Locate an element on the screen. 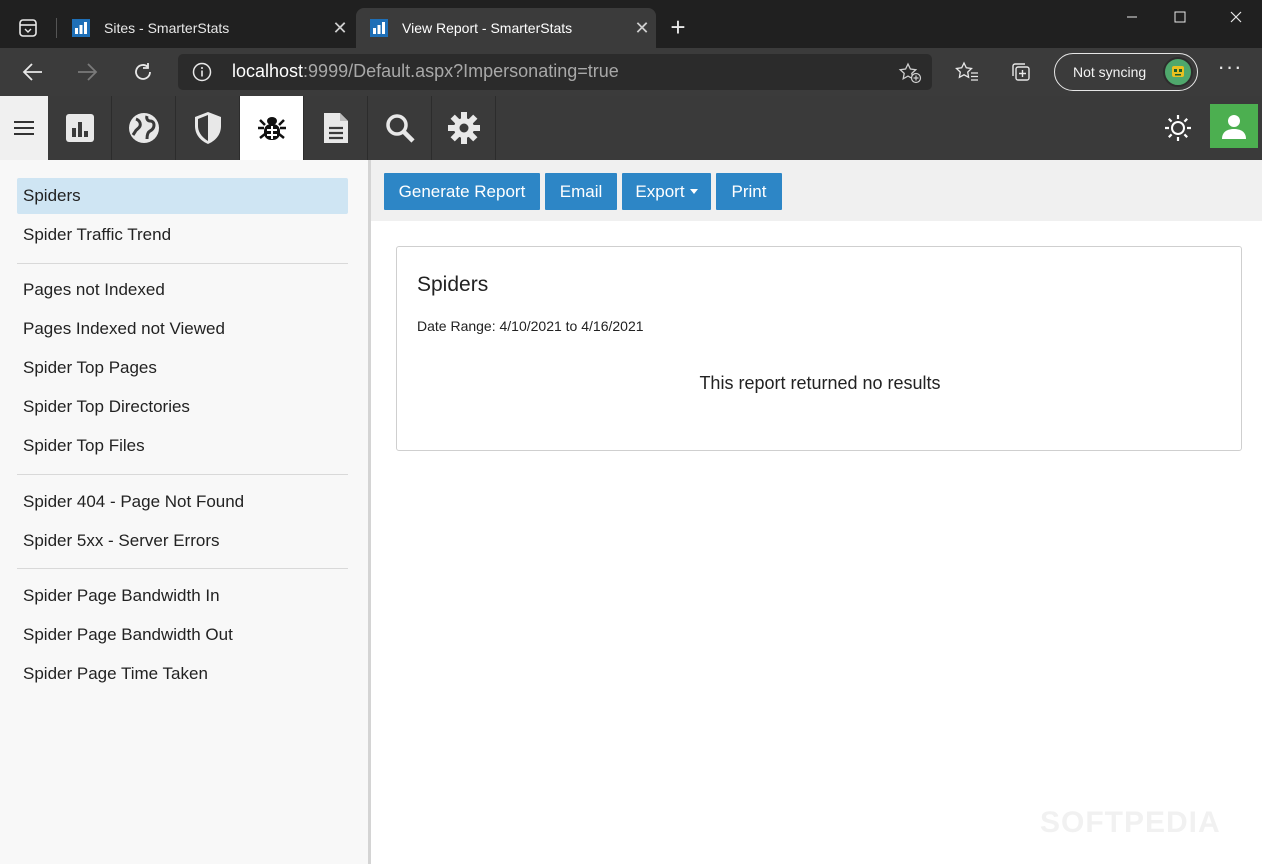 The width and height of the screenshot is (1262, 864). new-tab-button: + is located at coordinates (678, 27).